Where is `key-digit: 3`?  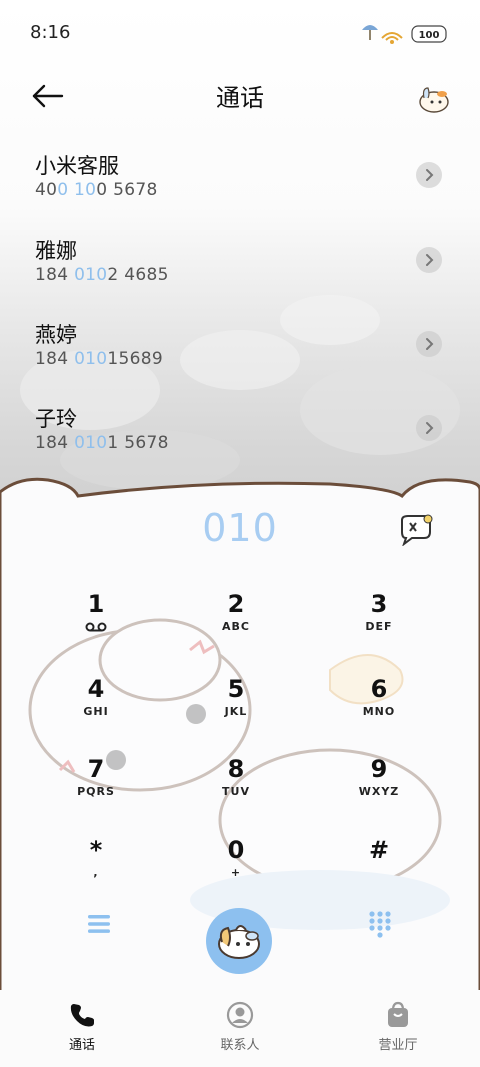
key-digit: 3 is located at coordinates (379, 604).